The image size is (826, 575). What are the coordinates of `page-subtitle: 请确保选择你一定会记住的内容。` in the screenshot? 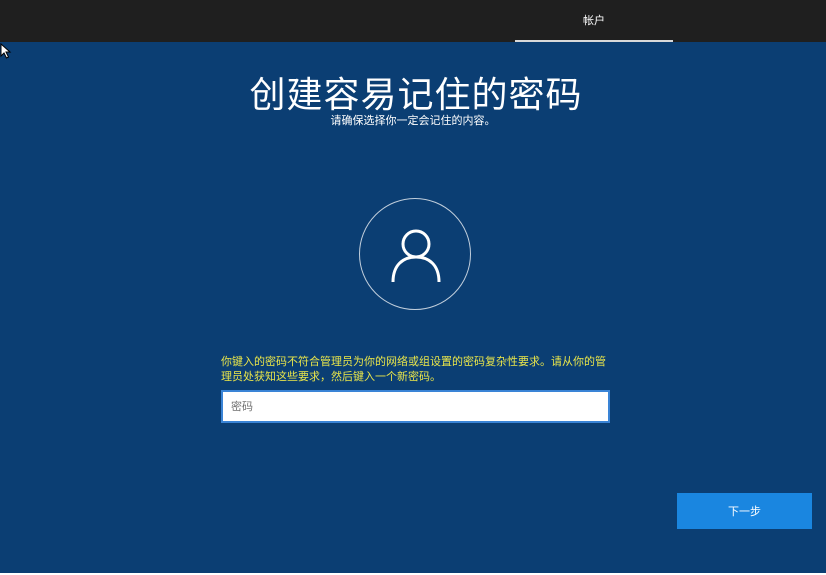 It's located at (413, 120).